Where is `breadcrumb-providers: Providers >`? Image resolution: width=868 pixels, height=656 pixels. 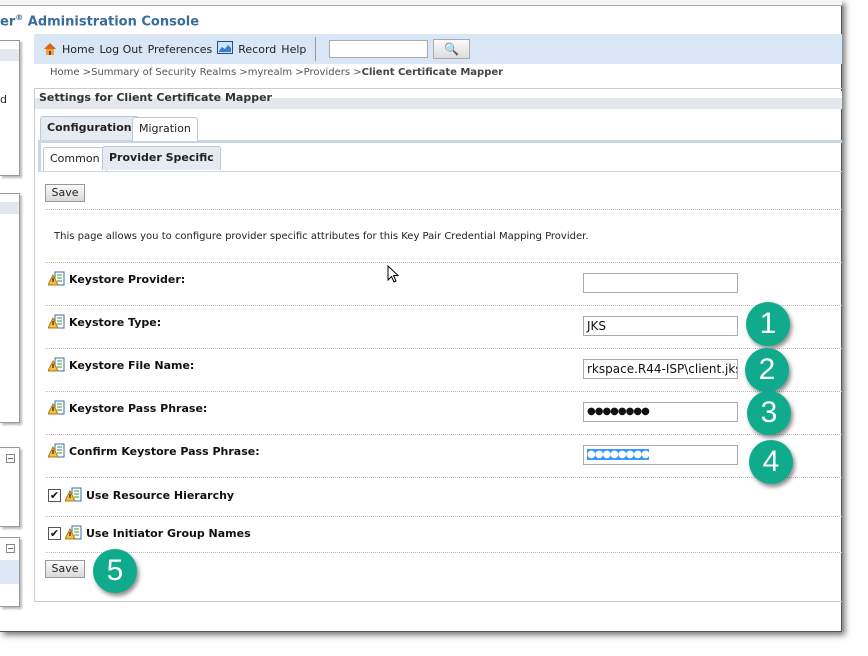 breadcrumb-providers: Providers > is located at coordinates (333, 72).